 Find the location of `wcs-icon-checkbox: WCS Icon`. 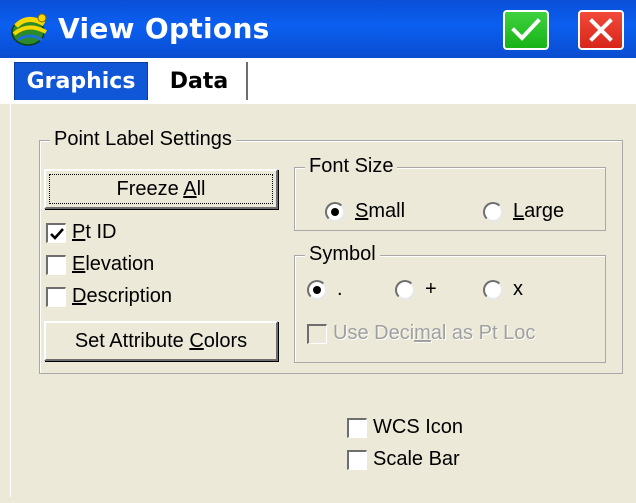

wcs-icon-checkbox: WCS Icon is located at coordinates (405, 427).